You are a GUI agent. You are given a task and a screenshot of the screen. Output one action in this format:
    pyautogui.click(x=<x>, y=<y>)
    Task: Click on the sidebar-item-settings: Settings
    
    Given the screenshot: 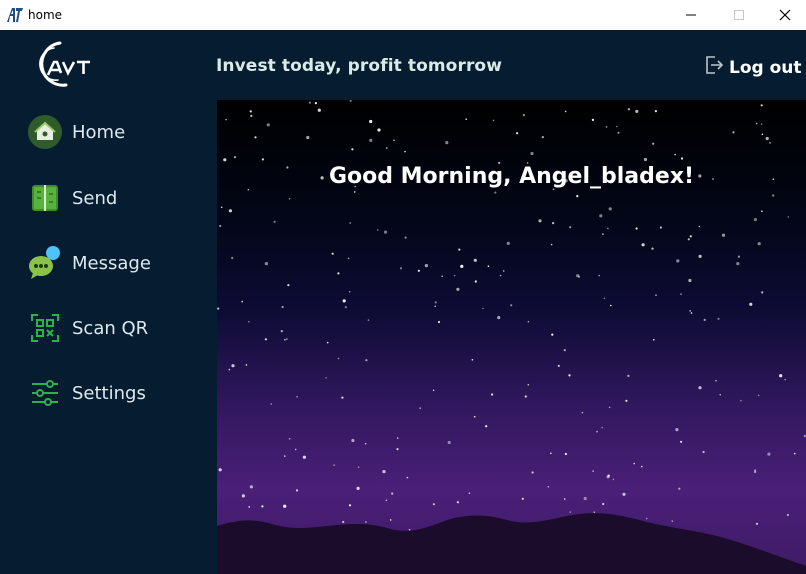 What is the action you would take?
    pyautogui.click(x=86, y=393)
    